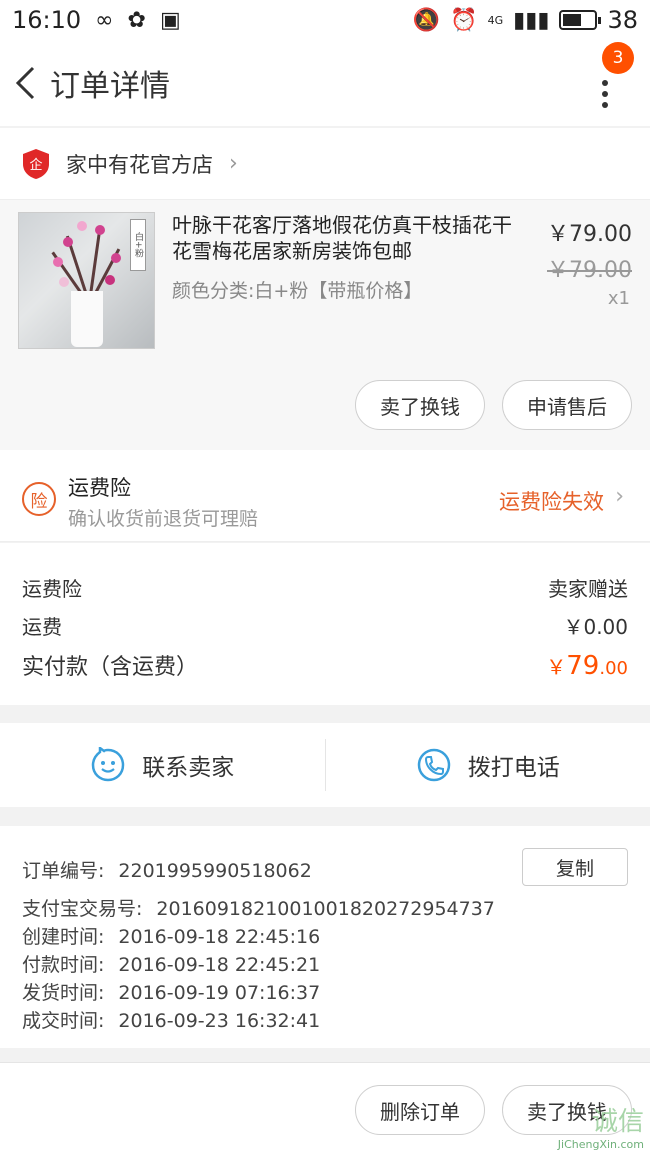 The image size is (650, 1155). What do you see at coordinates (588, 589) in the screenshot?
I see `fee-value: 卖家赠送` at bounding box center [588, 589].